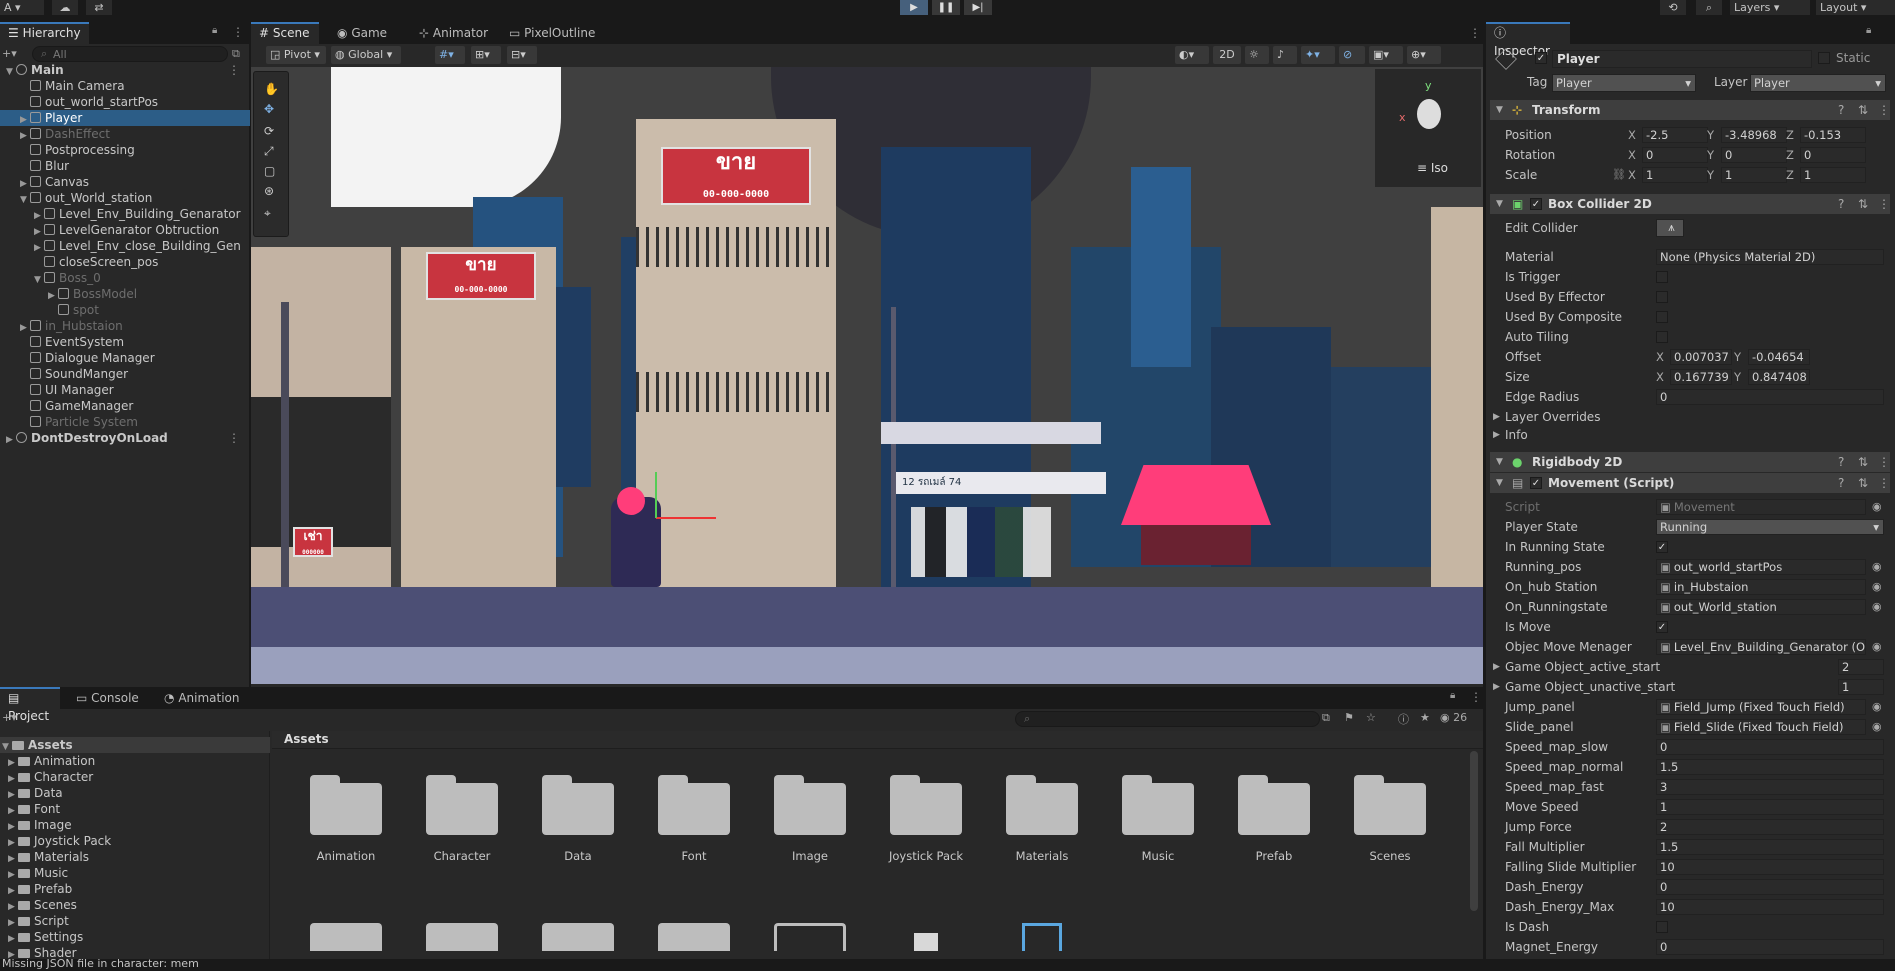 The width and height of the screenshot is (1895, 971). I want to click on hierarchy-row: Dialogue Manager, so click(125, 358).